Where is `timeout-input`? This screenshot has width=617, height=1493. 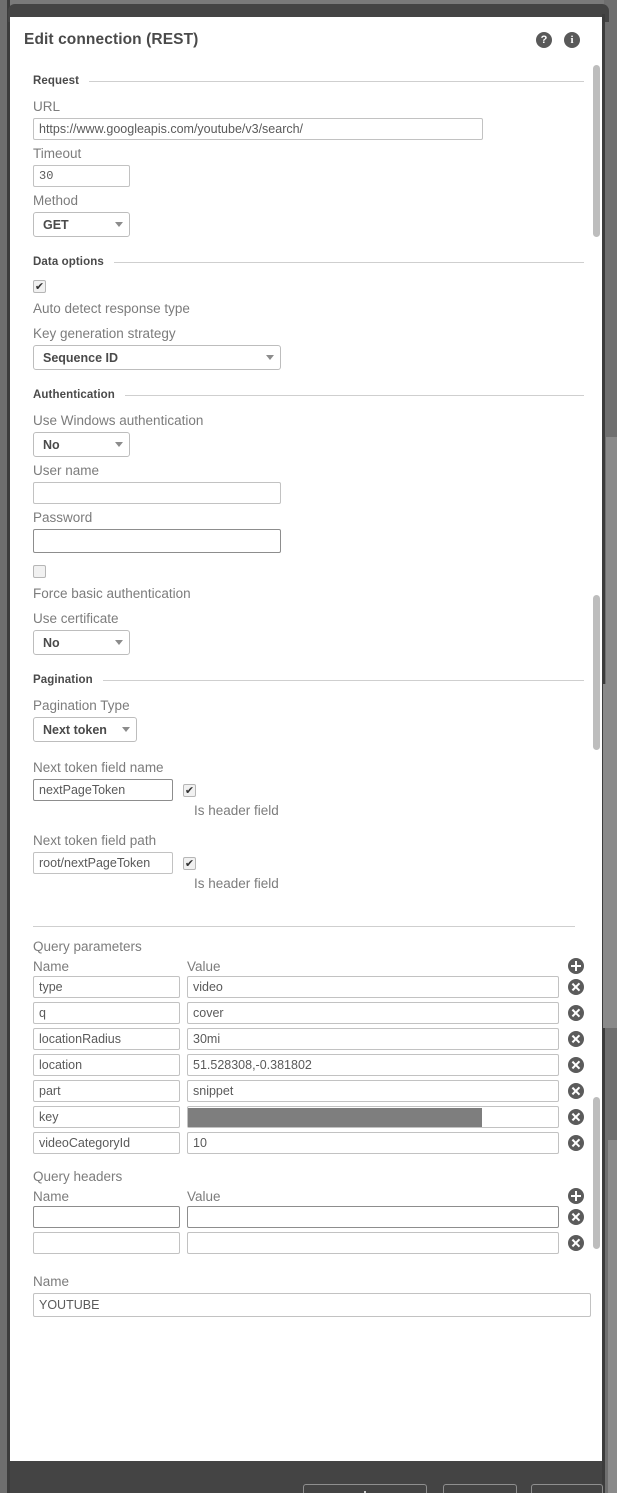
timeout-input is located at coordinates (81, 176).